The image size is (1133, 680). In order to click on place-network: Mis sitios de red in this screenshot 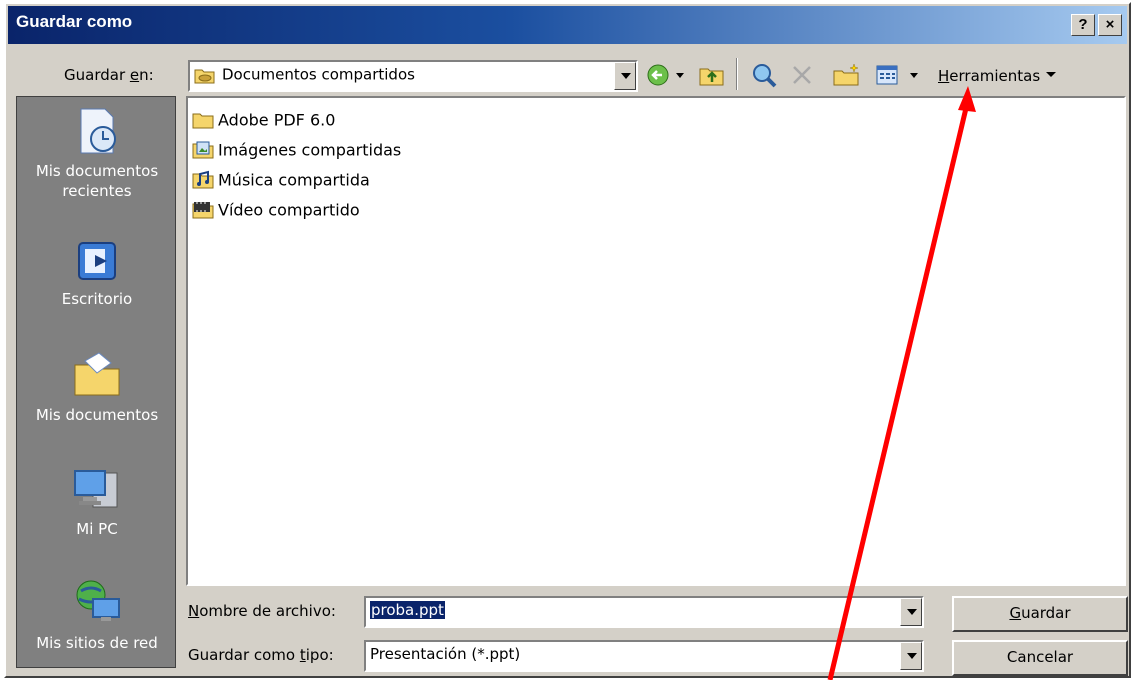, I will do `click(97, 615)`.